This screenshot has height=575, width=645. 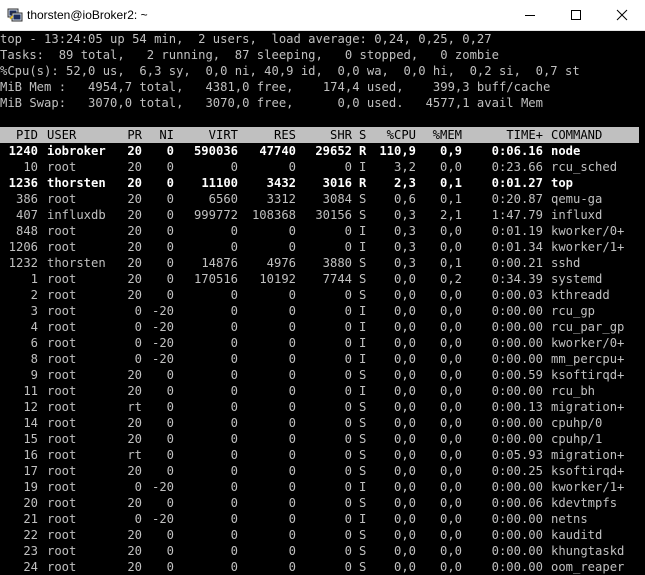 I want to click on column-header-pr: PR, so click(x=134, y=135).